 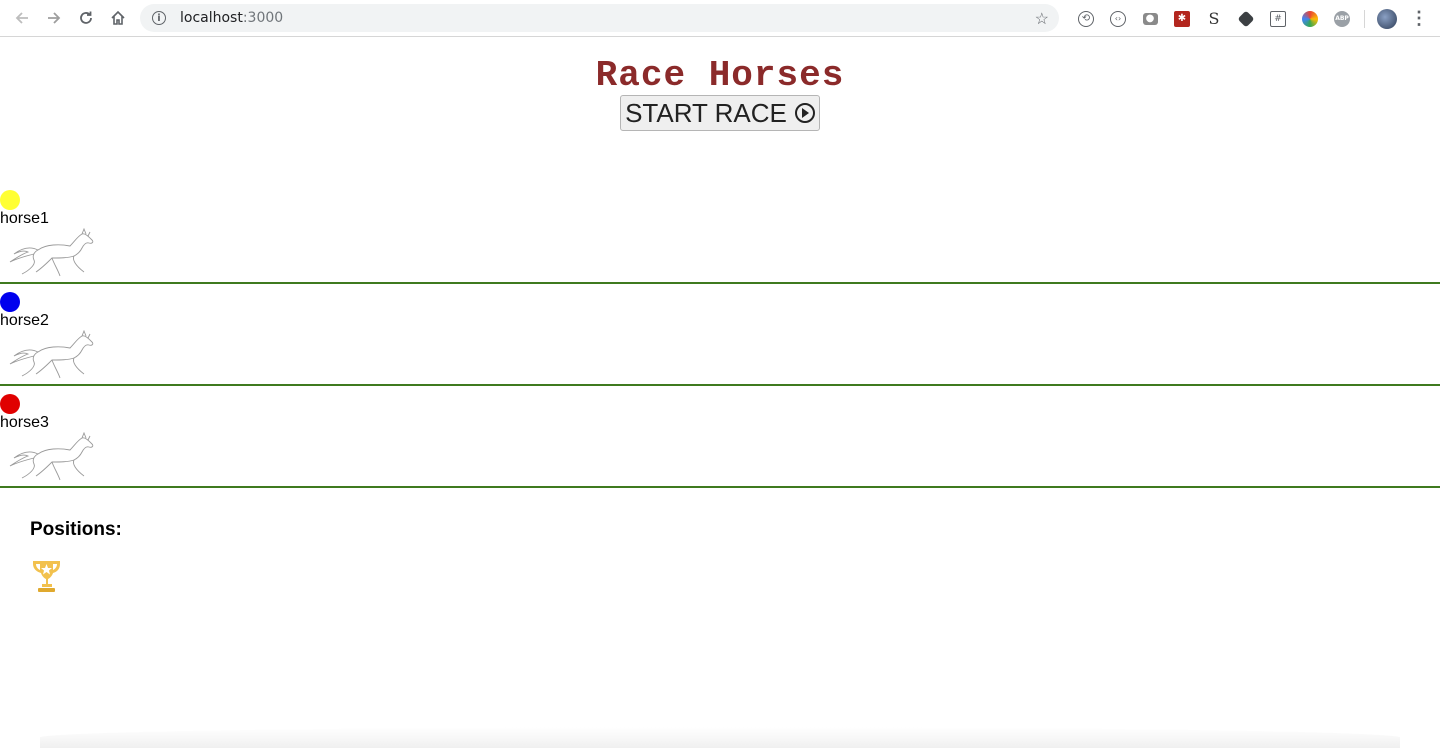 What do you see at coordinates (46, 576) in the screenshot?
I see `trophy-icon` at bounding box center [46, 576].